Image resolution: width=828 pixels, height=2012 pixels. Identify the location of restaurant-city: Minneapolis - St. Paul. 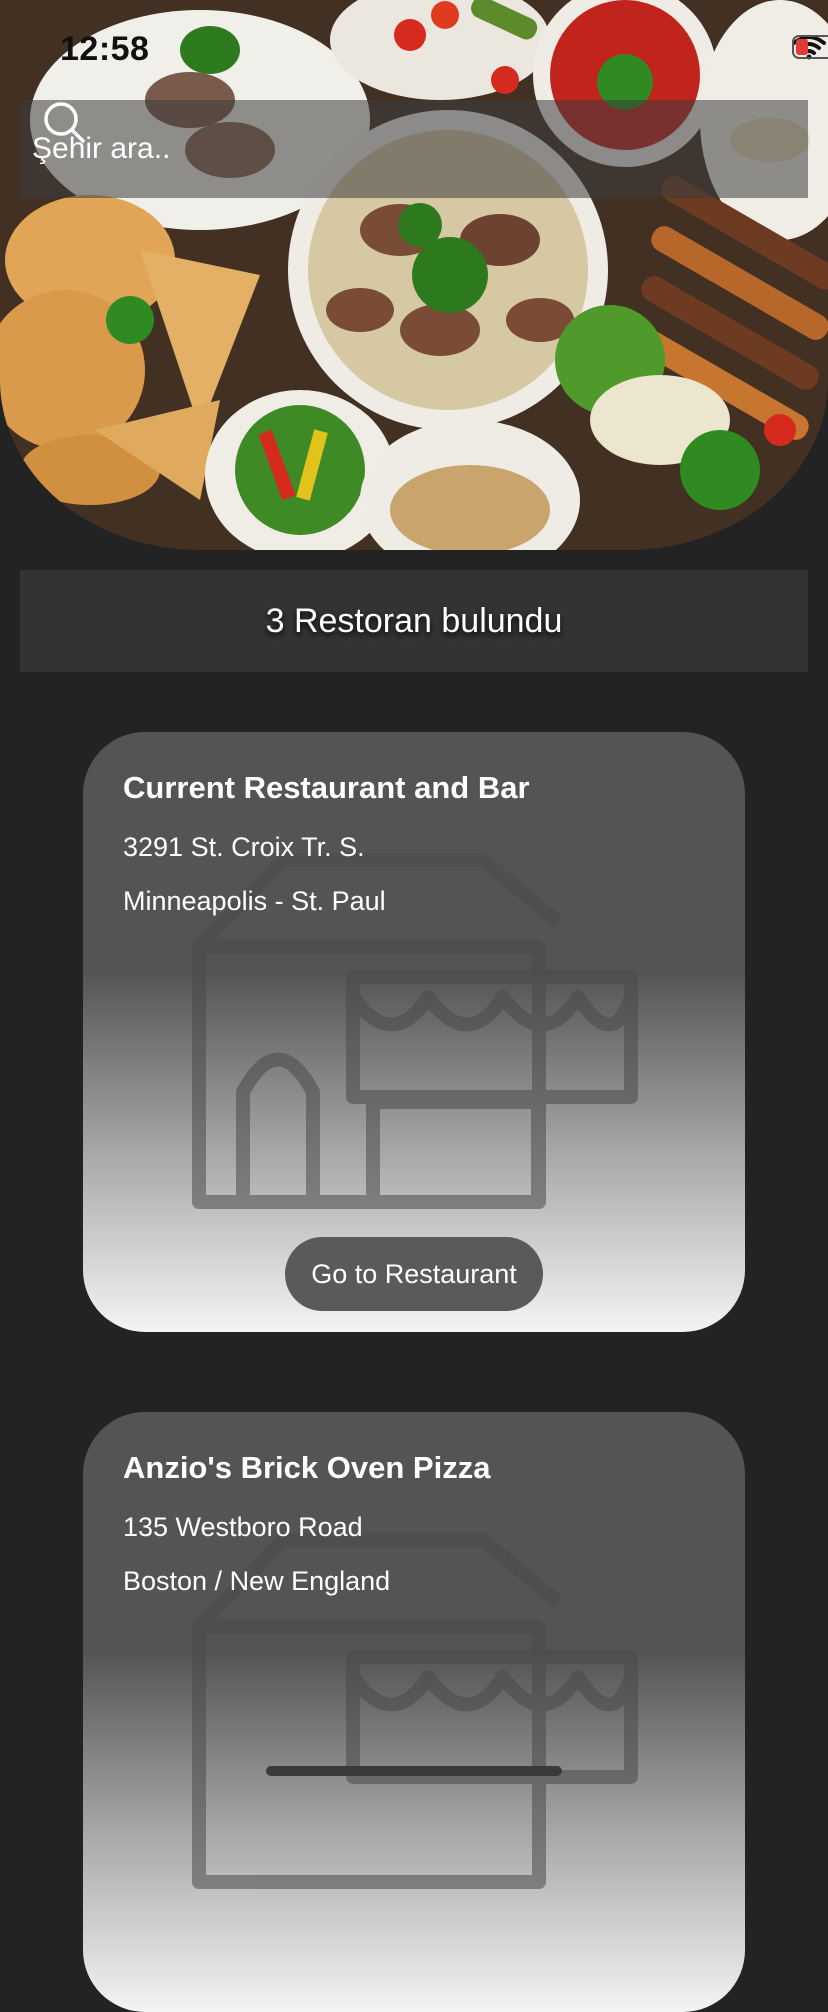
(254, 901).